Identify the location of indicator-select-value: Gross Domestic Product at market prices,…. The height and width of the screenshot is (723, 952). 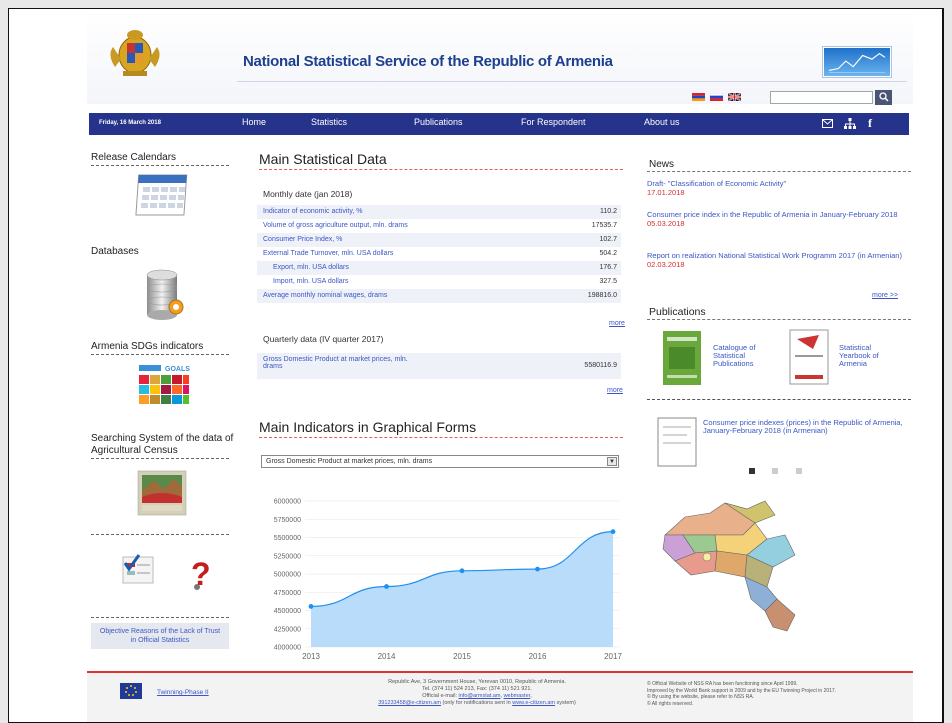
(349, 461).